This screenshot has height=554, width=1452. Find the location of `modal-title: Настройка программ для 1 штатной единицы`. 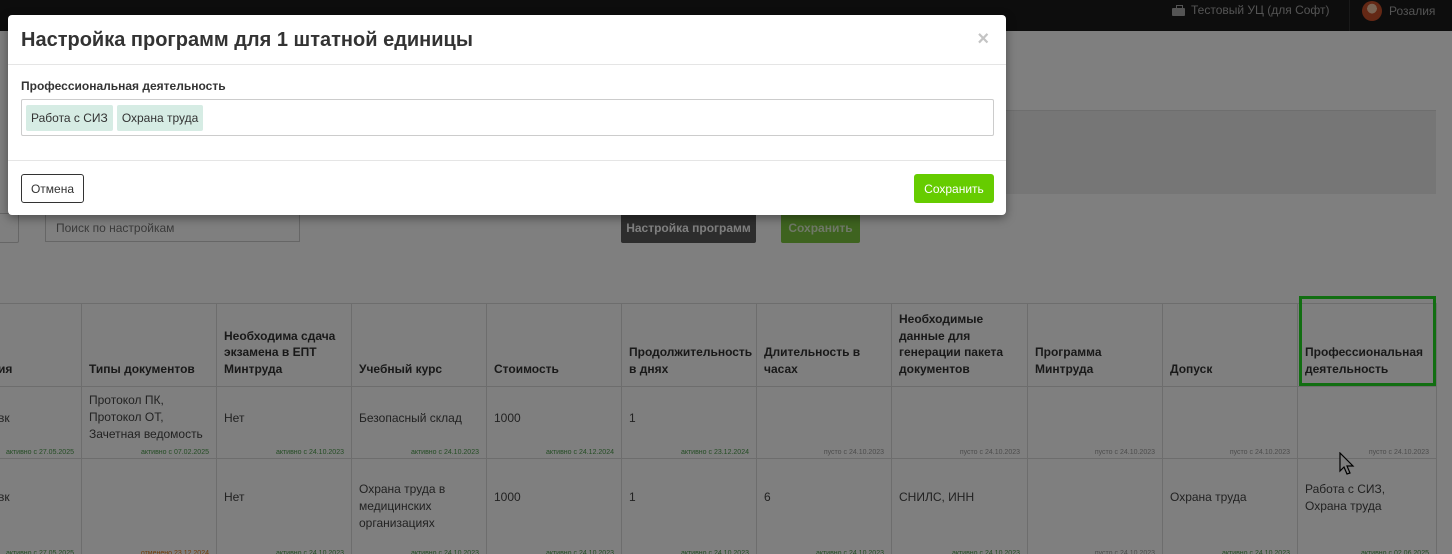

modal-title: Настройка программ для 1 штатной единицы is located at coordinates (247, 40).